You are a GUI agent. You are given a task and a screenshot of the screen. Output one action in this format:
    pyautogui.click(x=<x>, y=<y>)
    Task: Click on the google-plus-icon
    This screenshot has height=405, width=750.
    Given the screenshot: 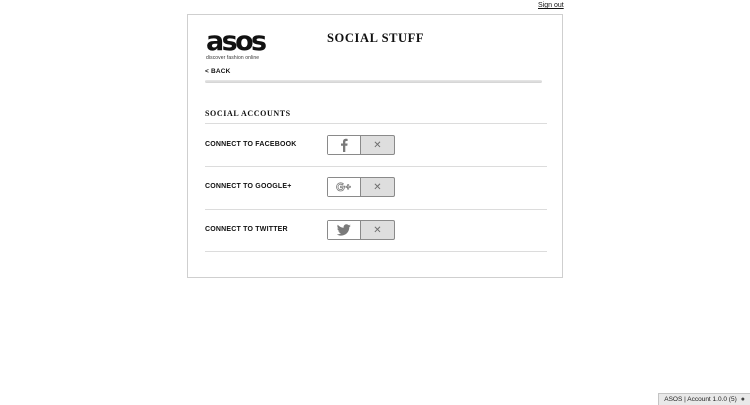 What is the action you would take?
    pyautogui.click(x=343, y=187)
    